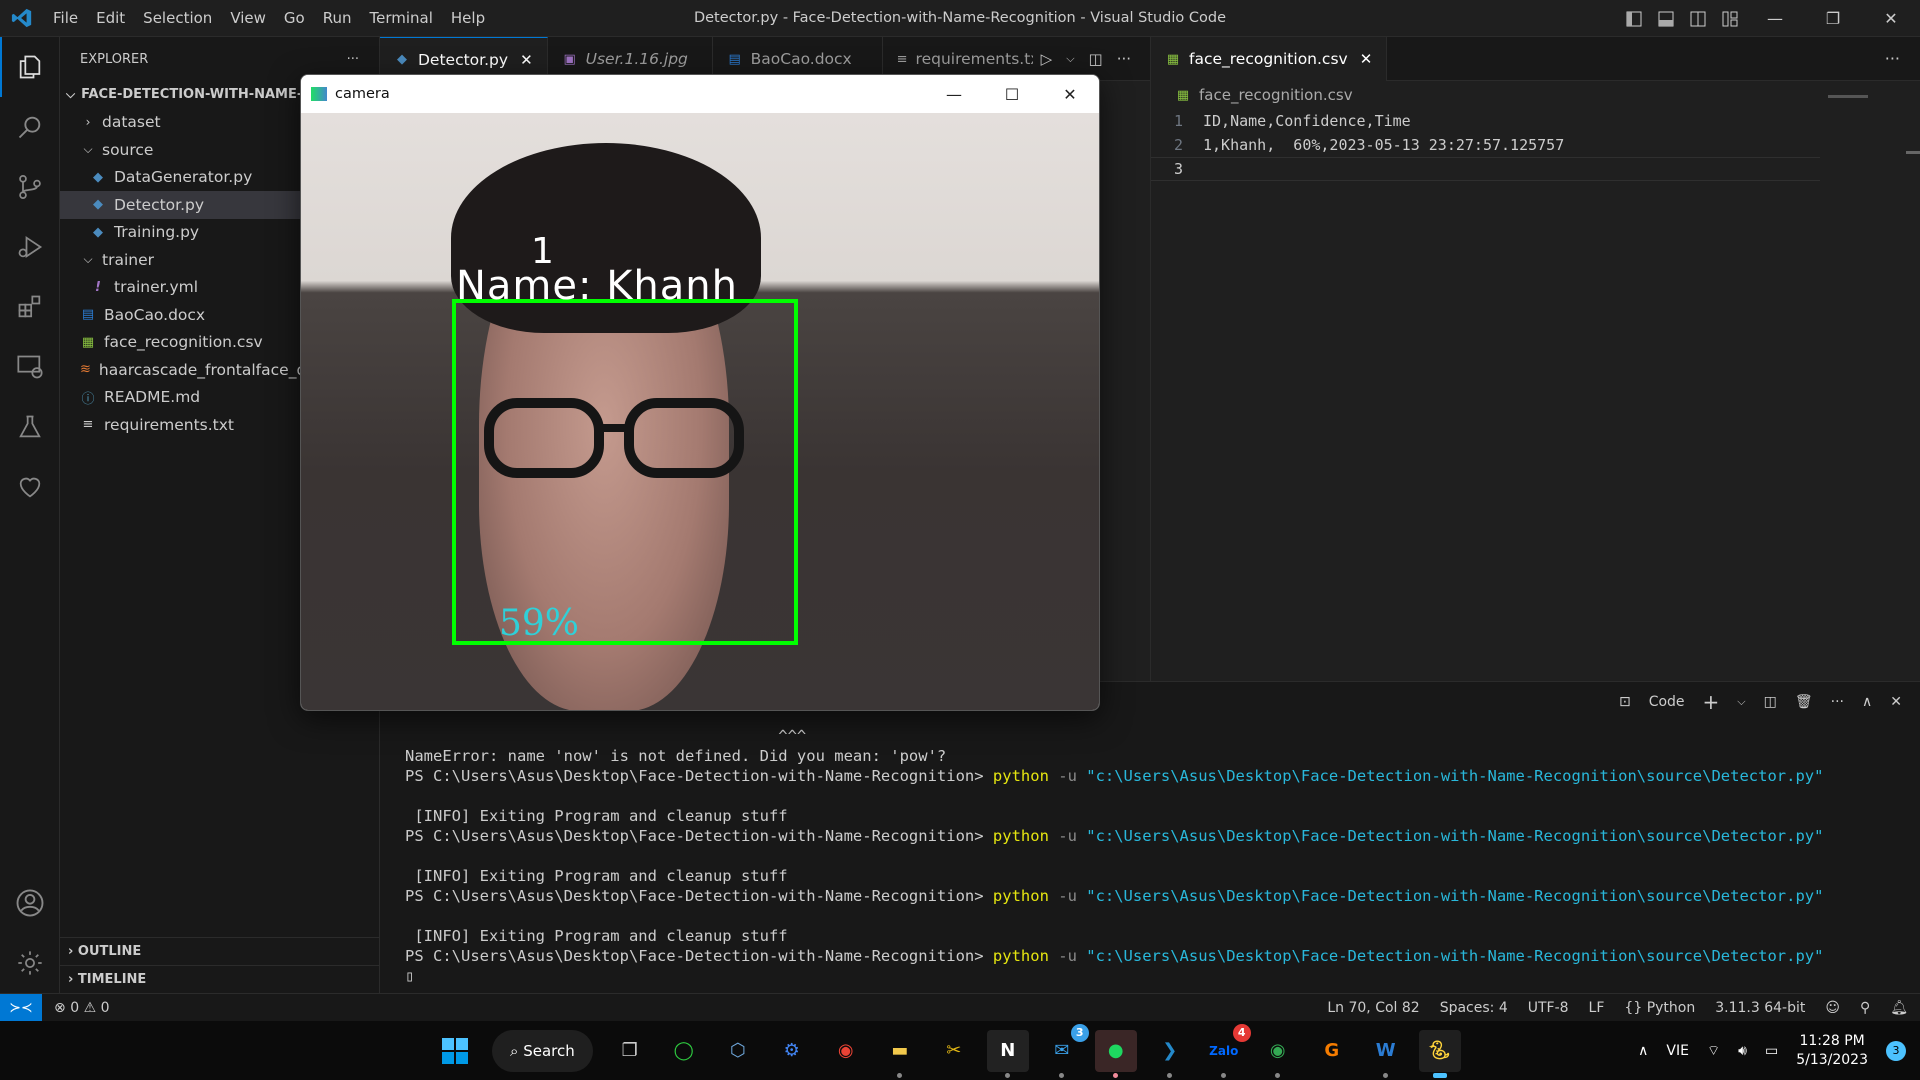 This screenshot has height=1080, width=1920. I want to click on split-terminal-icon: ◫, so click(1770, 702).